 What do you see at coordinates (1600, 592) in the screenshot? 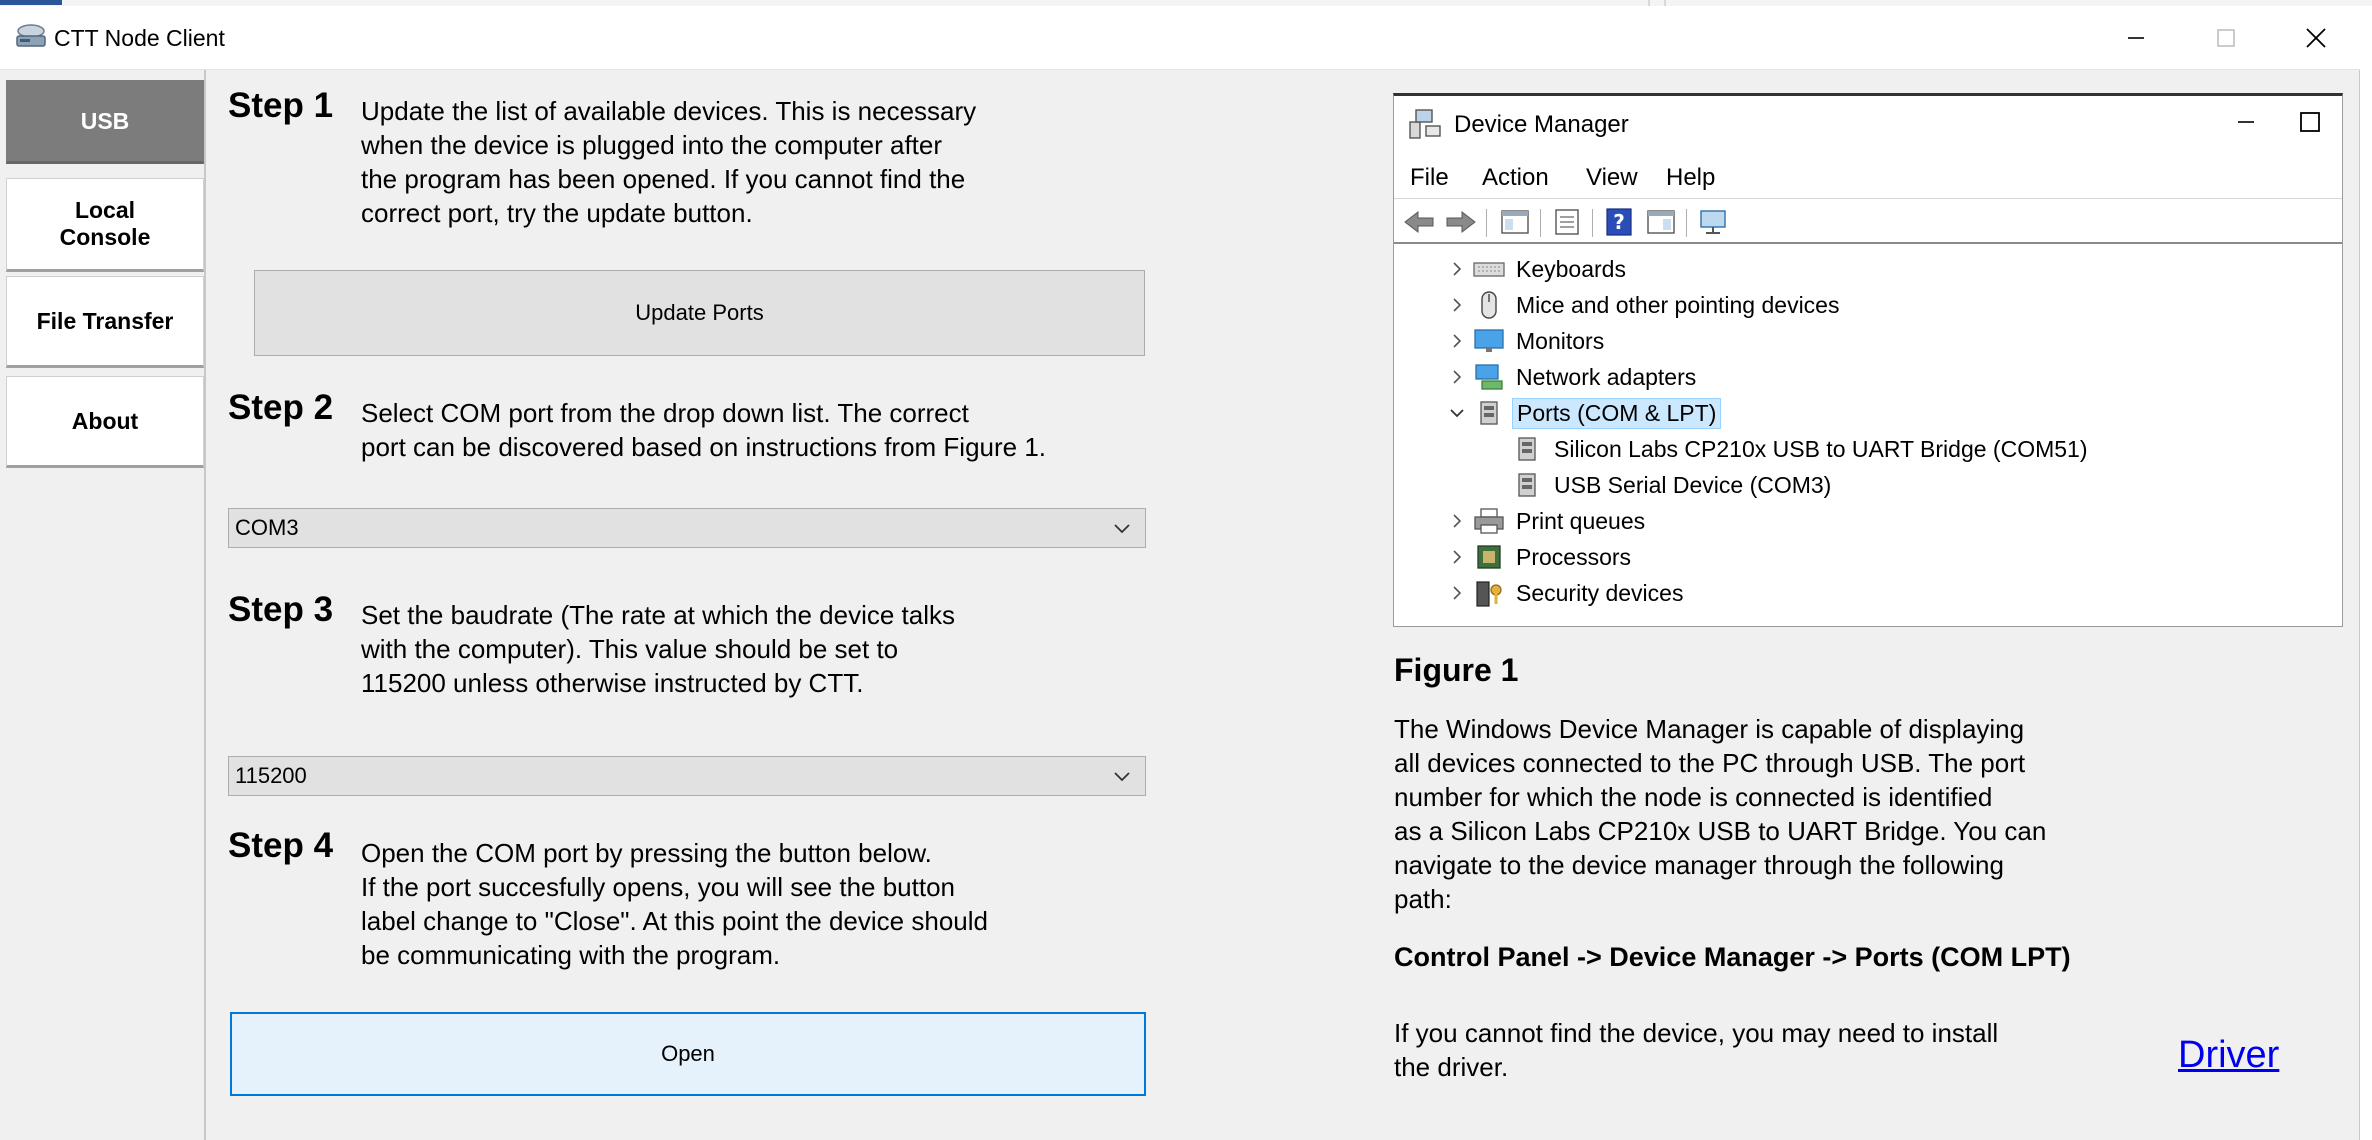
I see `tree-label: Security devices` at bounding box center [1600, 592].